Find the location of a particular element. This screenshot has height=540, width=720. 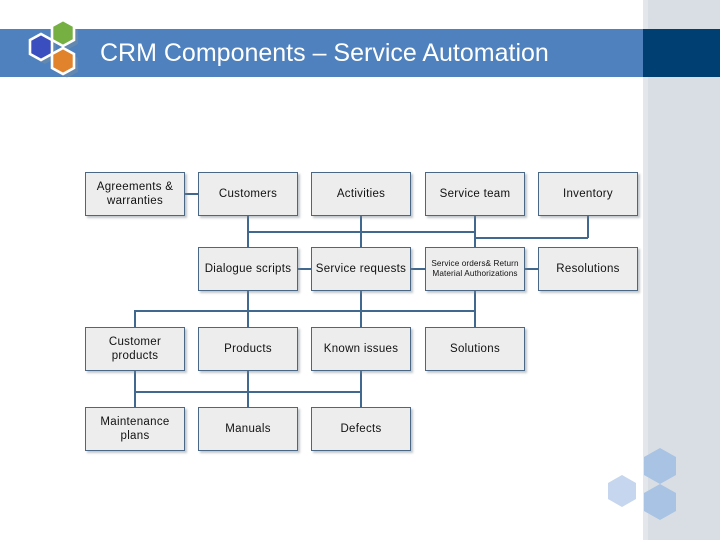

connector-agreements-to-customers is located at coordinates (192, 194).